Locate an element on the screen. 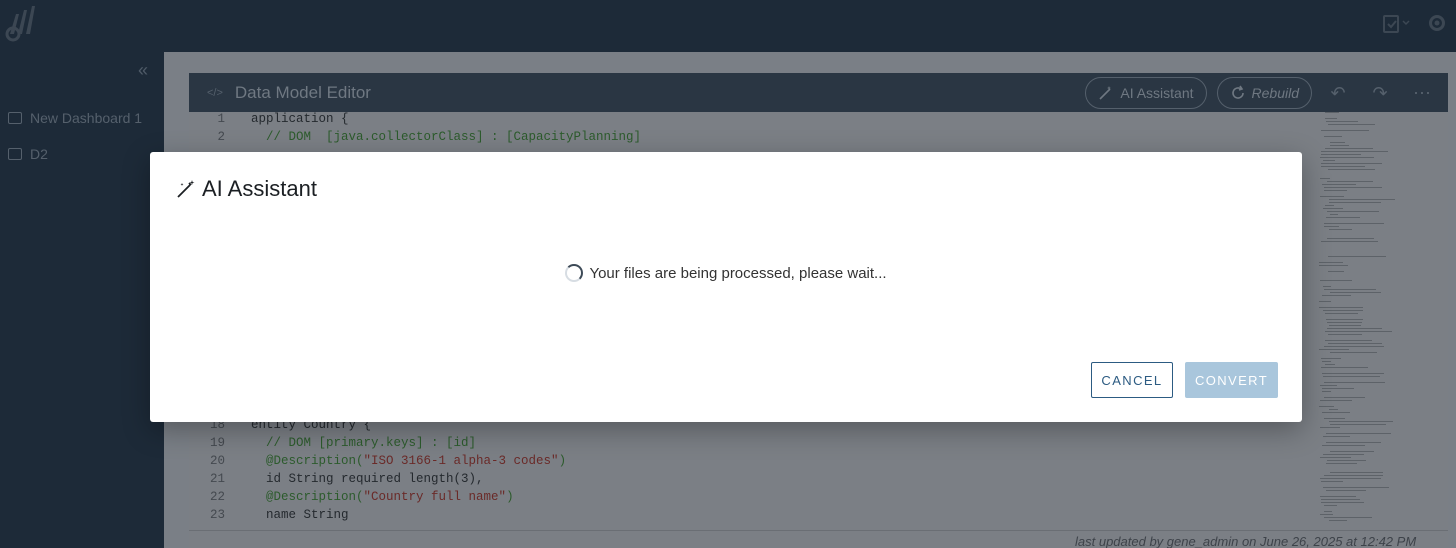 Image resolution: width=1456 pixels, height=548 pixels. code-string: "Country full name" is located at coordinates (435, 497).